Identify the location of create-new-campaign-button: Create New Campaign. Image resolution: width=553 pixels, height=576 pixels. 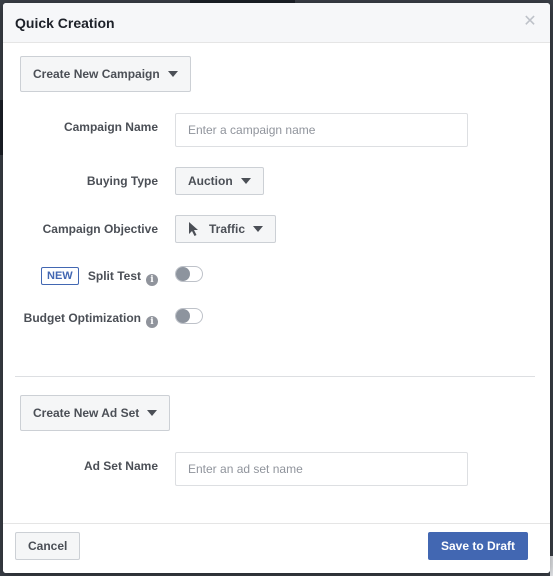
(105, 74).